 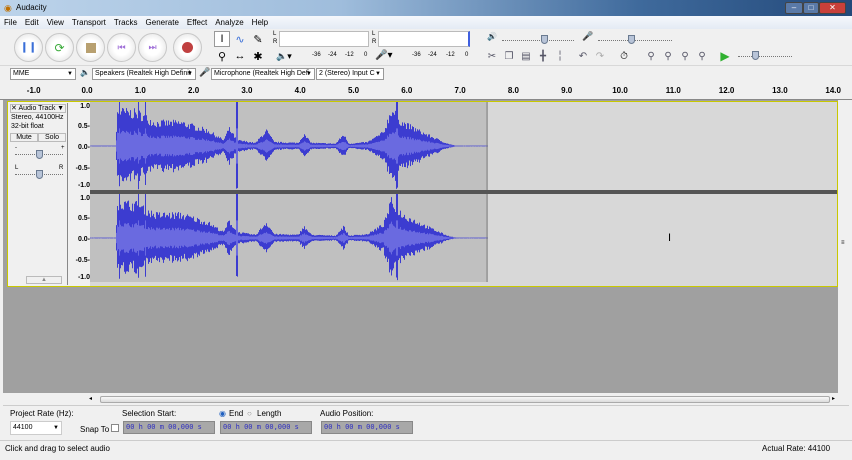 What do you see at coordinates (14, 108) in the screenshot?
I see `close-icon: ✕` at bounding box center [14, 108].